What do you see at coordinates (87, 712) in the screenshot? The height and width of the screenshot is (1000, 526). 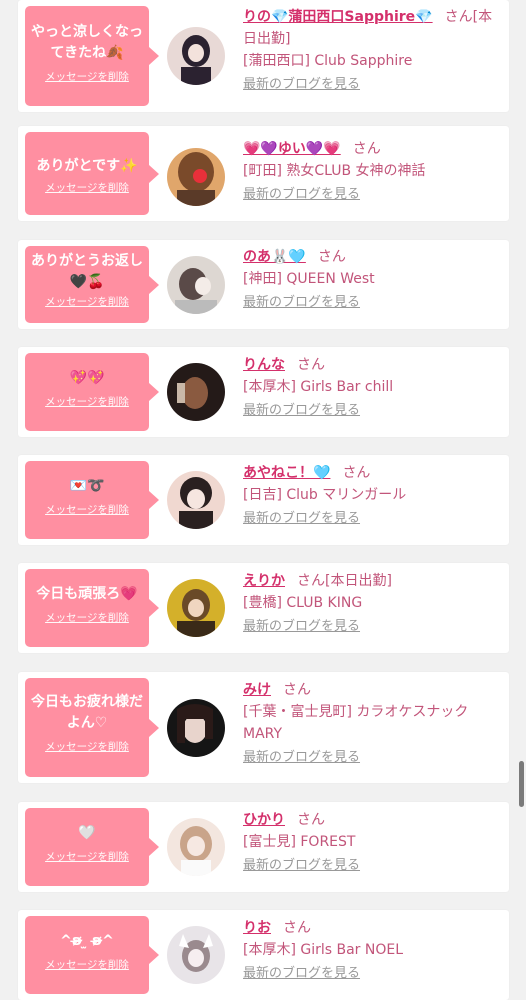 I see `message-text: 今日もお疲れ様だよん♡` at bounding box center [87, 712].